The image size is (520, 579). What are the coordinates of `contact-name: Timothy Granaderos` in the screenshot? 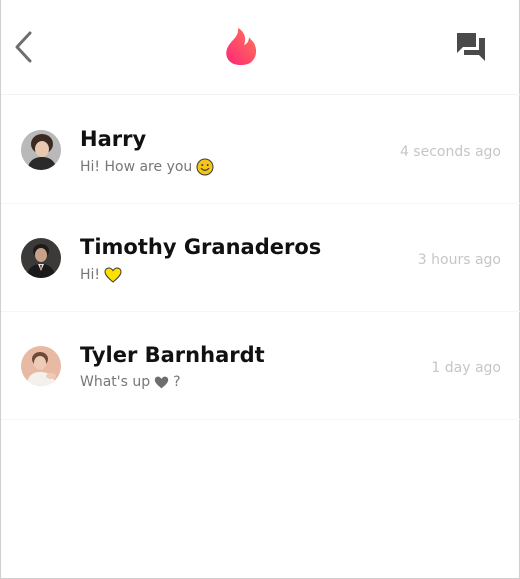 It's located at (201, 247).